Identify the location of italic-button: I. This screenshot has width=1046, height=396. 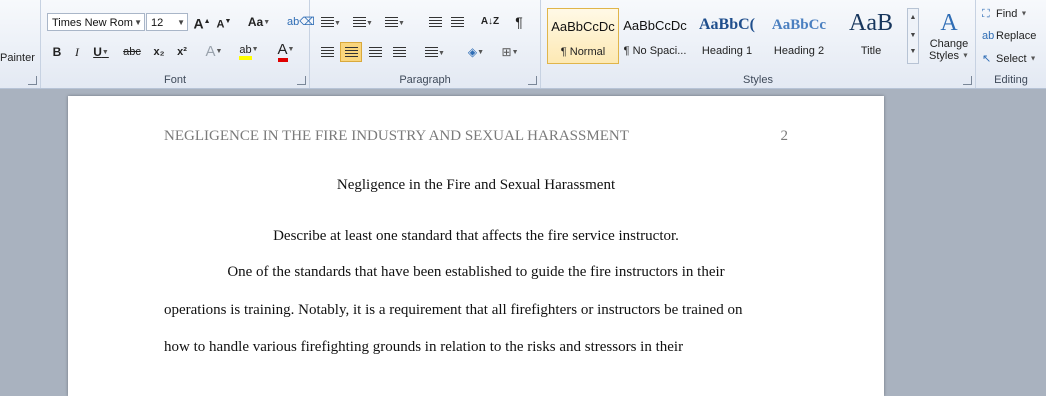
(77, 52).